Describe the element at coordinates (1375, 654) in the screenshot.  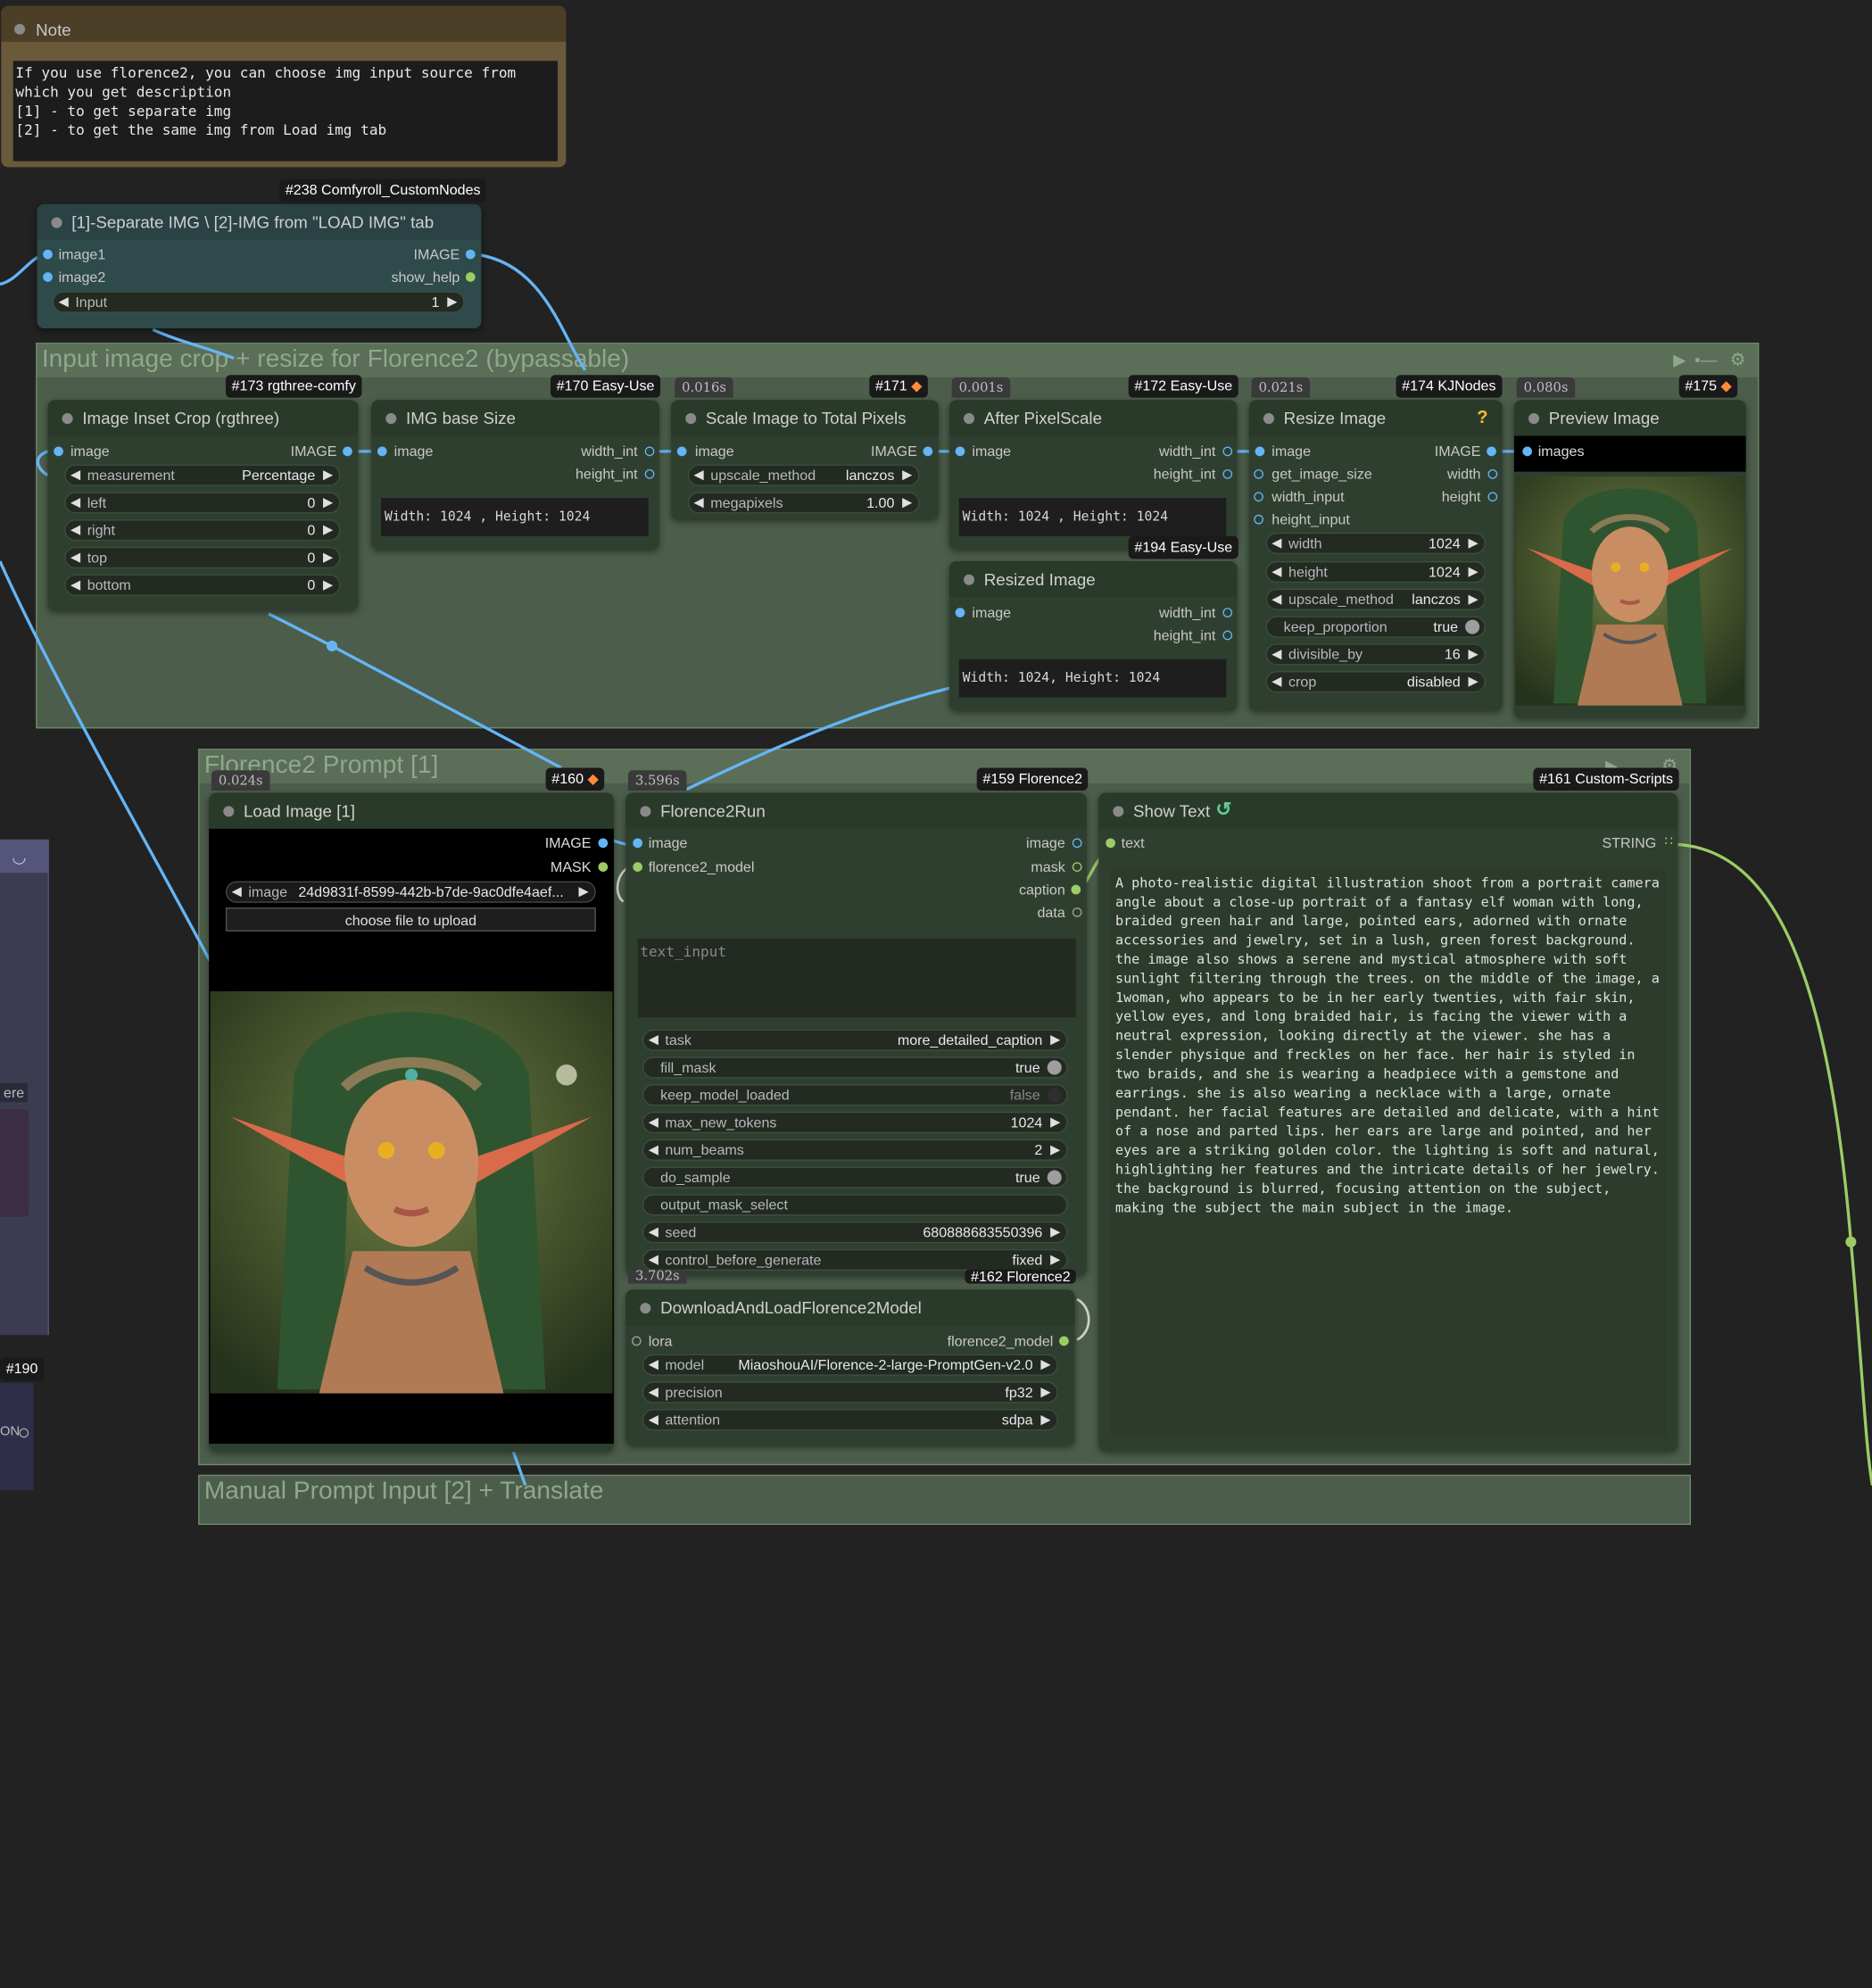
I see `divisible-by-widget: ◀ divisible_by 16 ▶` at that location.